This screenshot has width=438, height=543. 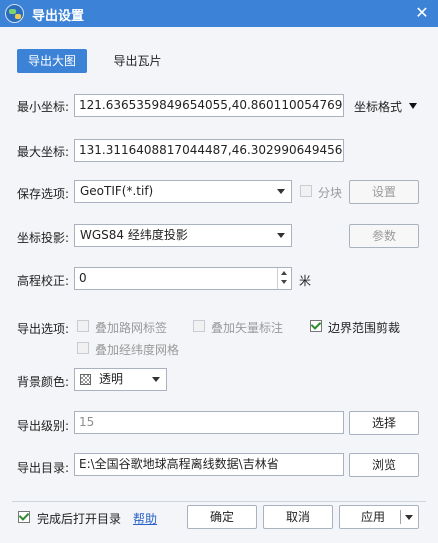 What do you see at coordinates (384, 236) in the screenshot?
I see `params-button: 参数` at bounding box center [384, 236].